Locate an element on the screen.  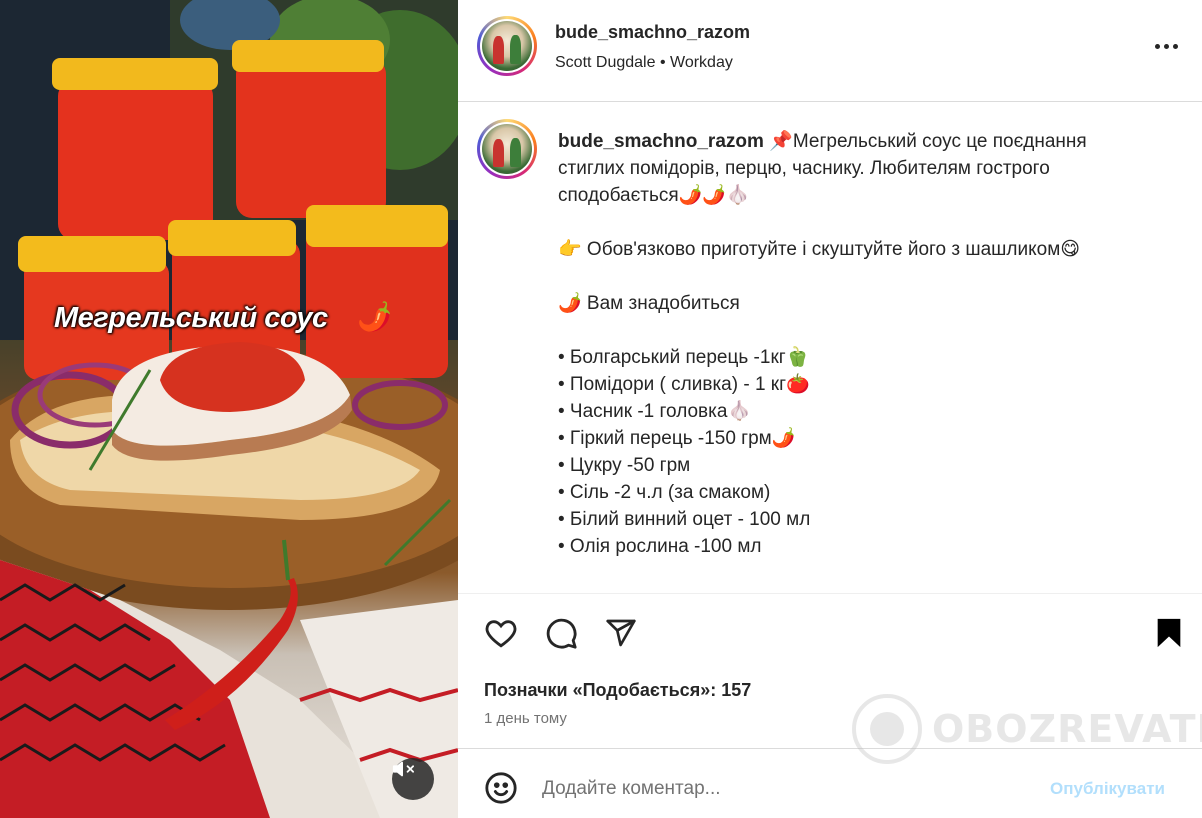
caption-line: 📌Мегрельський соус це поєднання is located at coordinates (928, 141).